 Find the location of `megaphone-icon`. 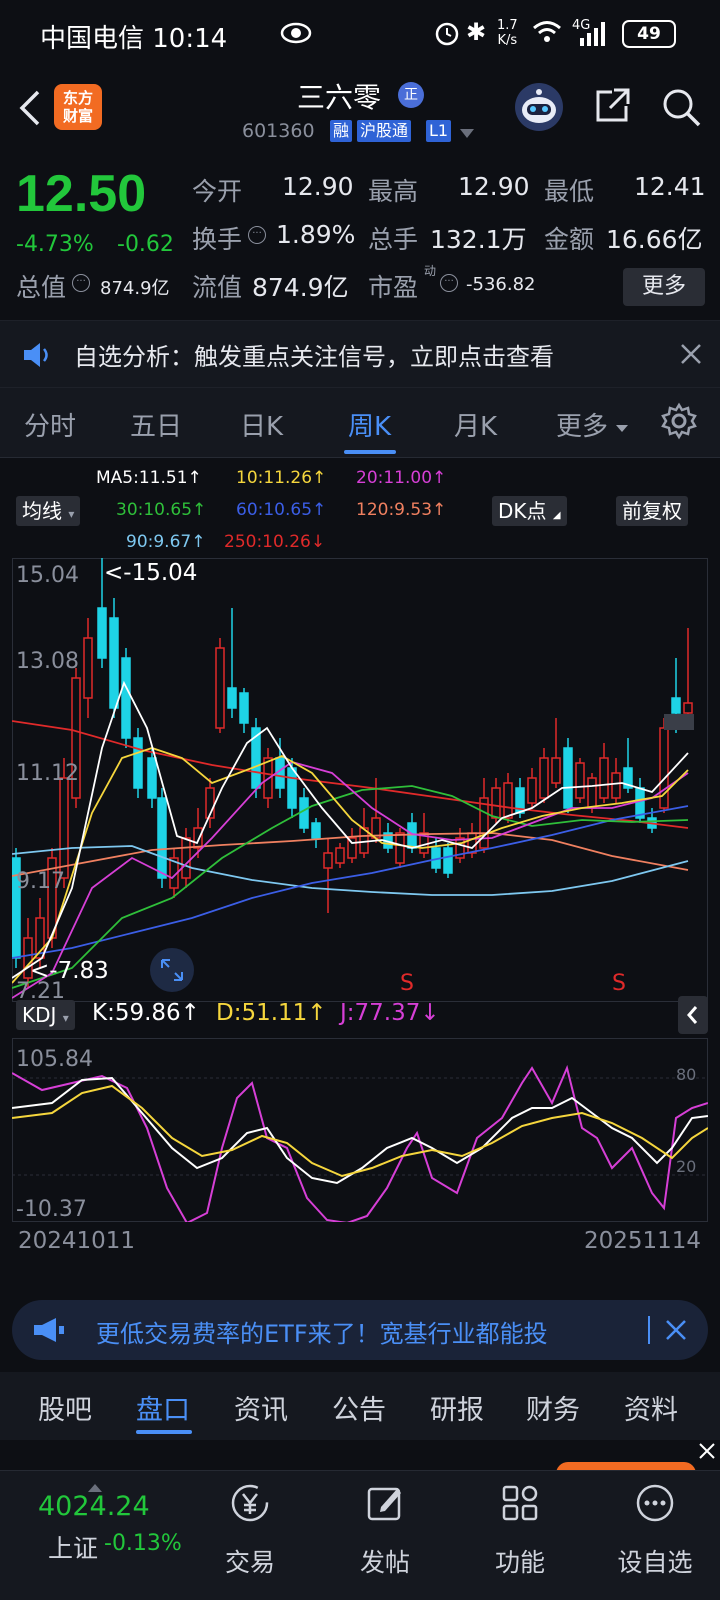

megaphone-icon is located at coordinates (49, 1332).